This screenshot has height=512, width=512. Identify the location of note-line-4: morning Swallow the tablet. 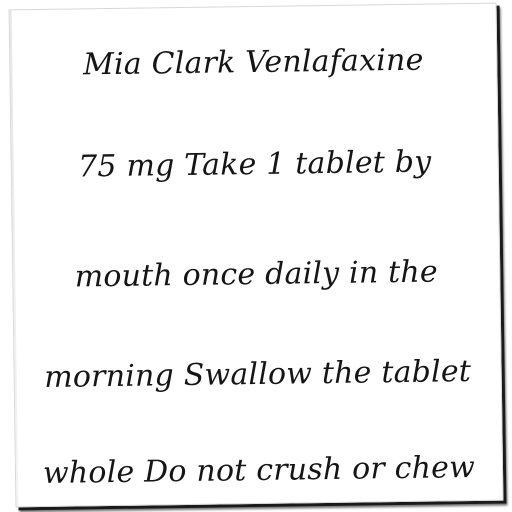
(258, 374).